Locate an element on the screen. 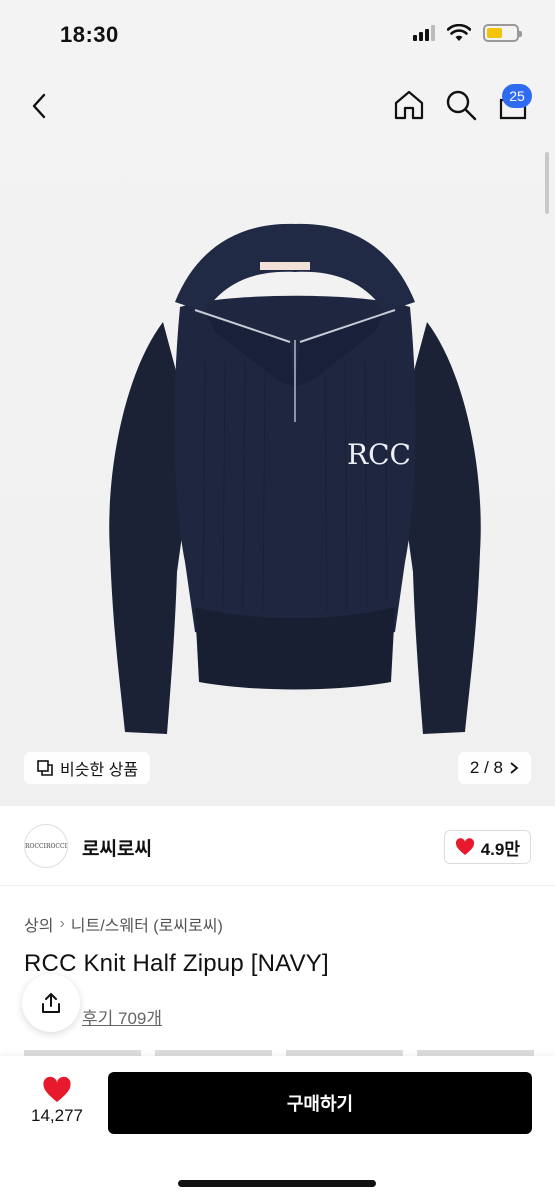 The height and width of the screenshot is (1200, 555). status-bar: 18:30 is located at coordinates (277, 36).